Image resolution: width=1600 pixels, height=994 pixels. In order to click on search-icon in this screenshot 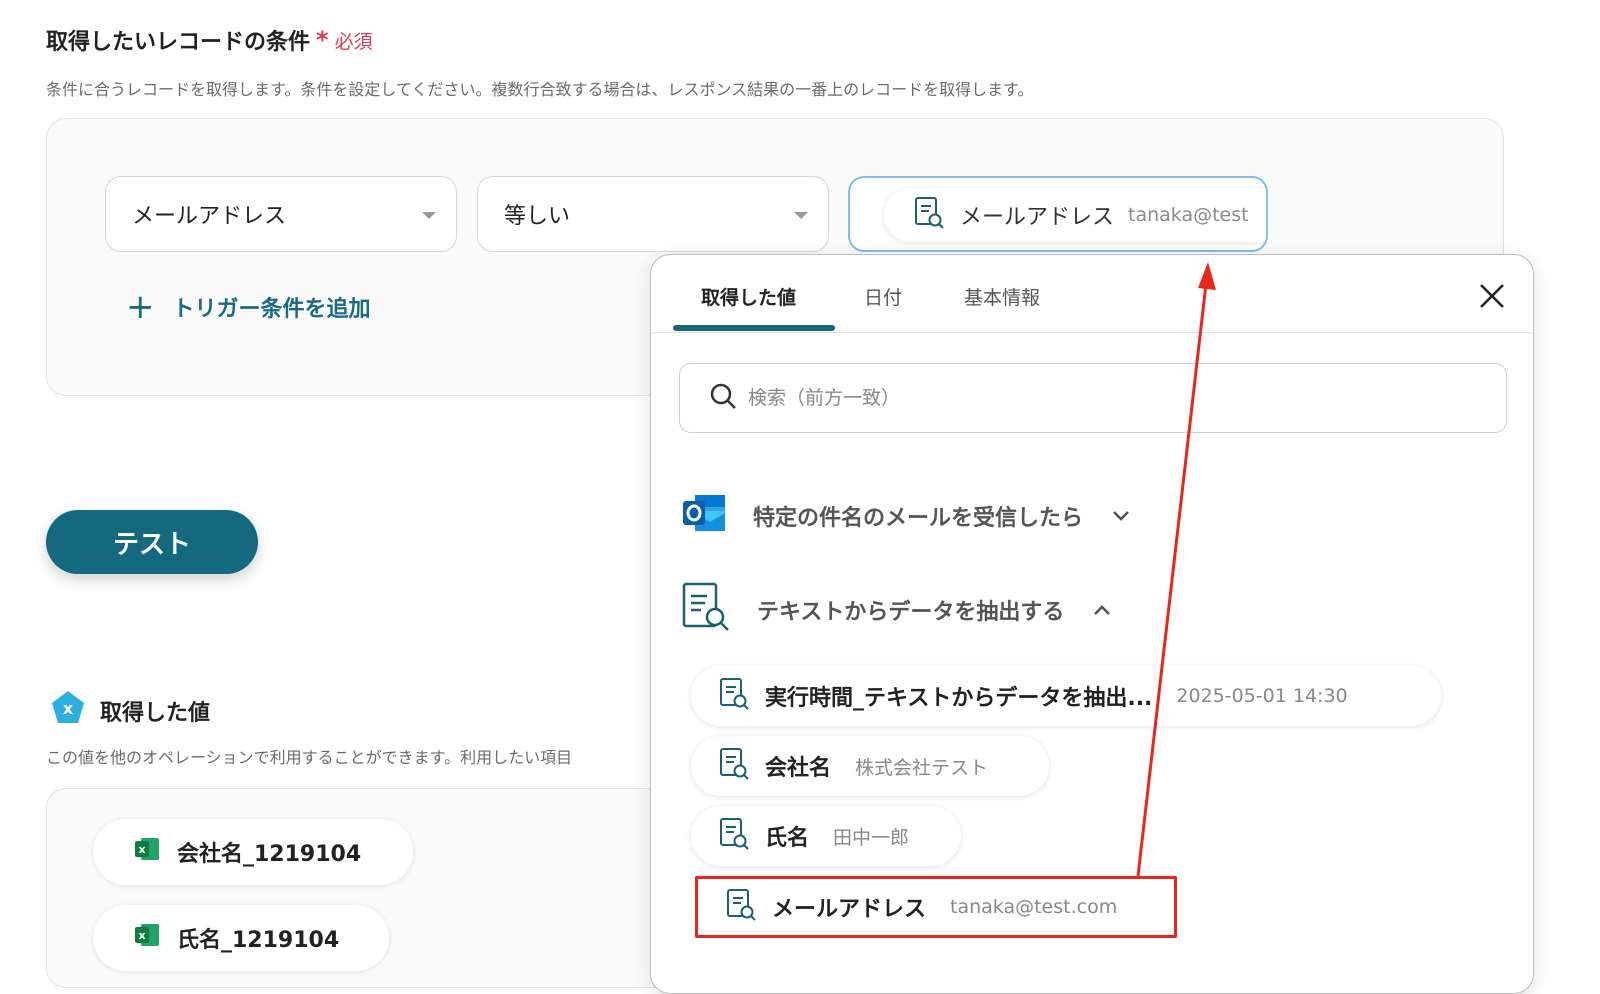, I will do `click(723, 398)`.